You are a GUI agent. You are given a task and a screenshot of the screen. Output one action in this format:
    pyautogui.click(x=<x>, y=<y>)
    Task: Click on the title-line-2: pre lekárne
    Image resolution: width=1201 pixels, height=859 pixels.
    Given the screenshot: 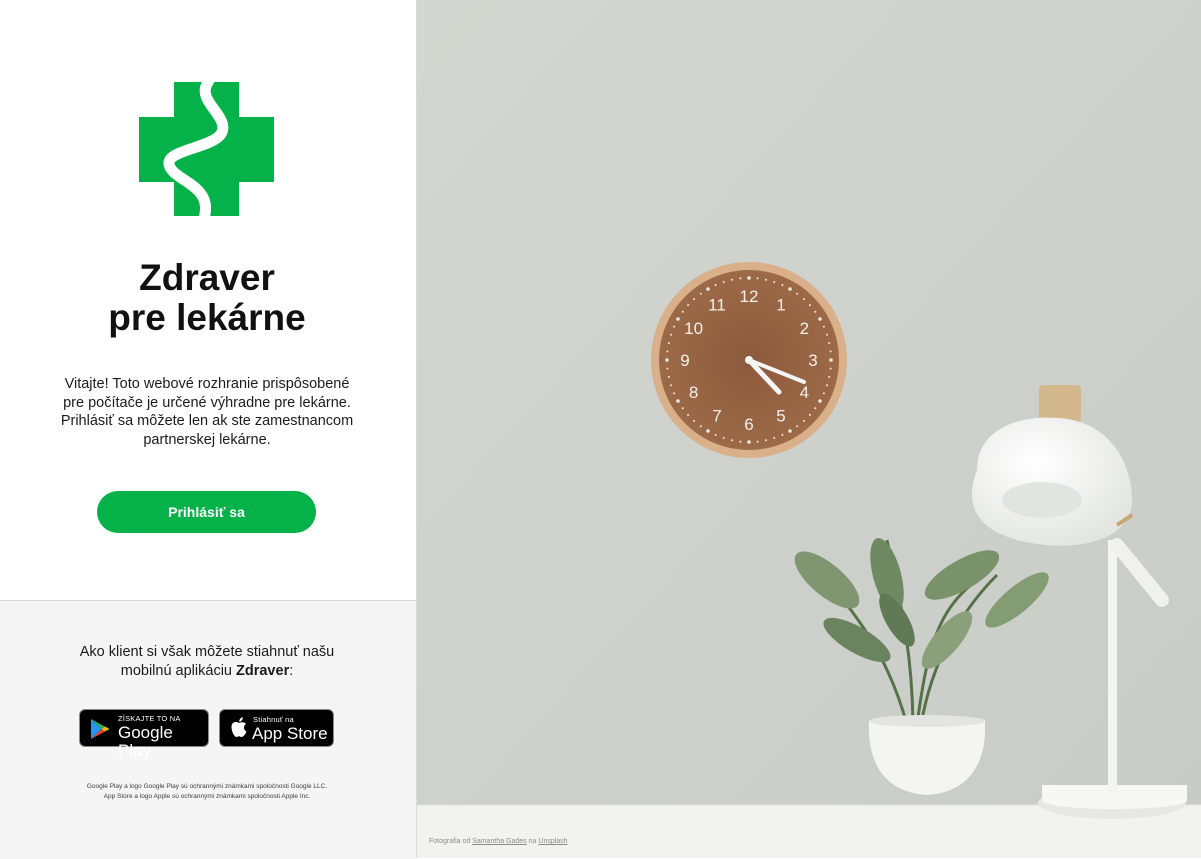 What is the action you would take?
    pyautogui.click(x=207, y=317)
    